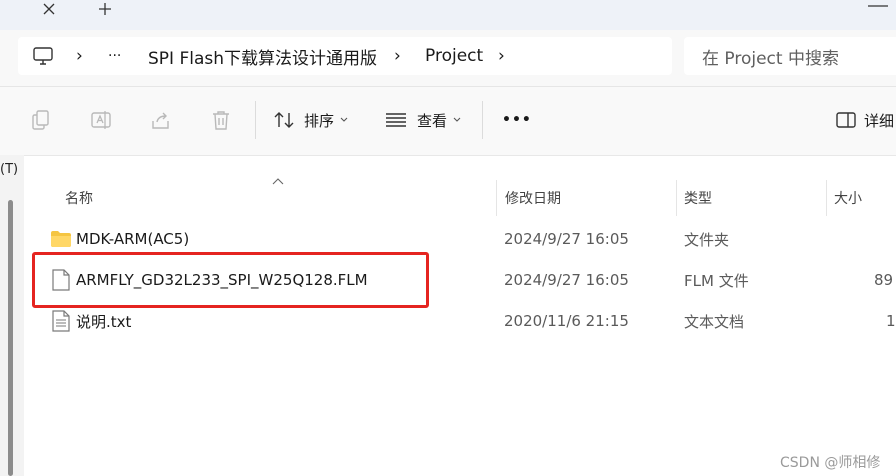 Image resolution: width=896 pixels, height=476 pixels. Describe the element at coordinates (830, 463) in the screenshot. I see `watermark: CSDN @师相修` at that location.